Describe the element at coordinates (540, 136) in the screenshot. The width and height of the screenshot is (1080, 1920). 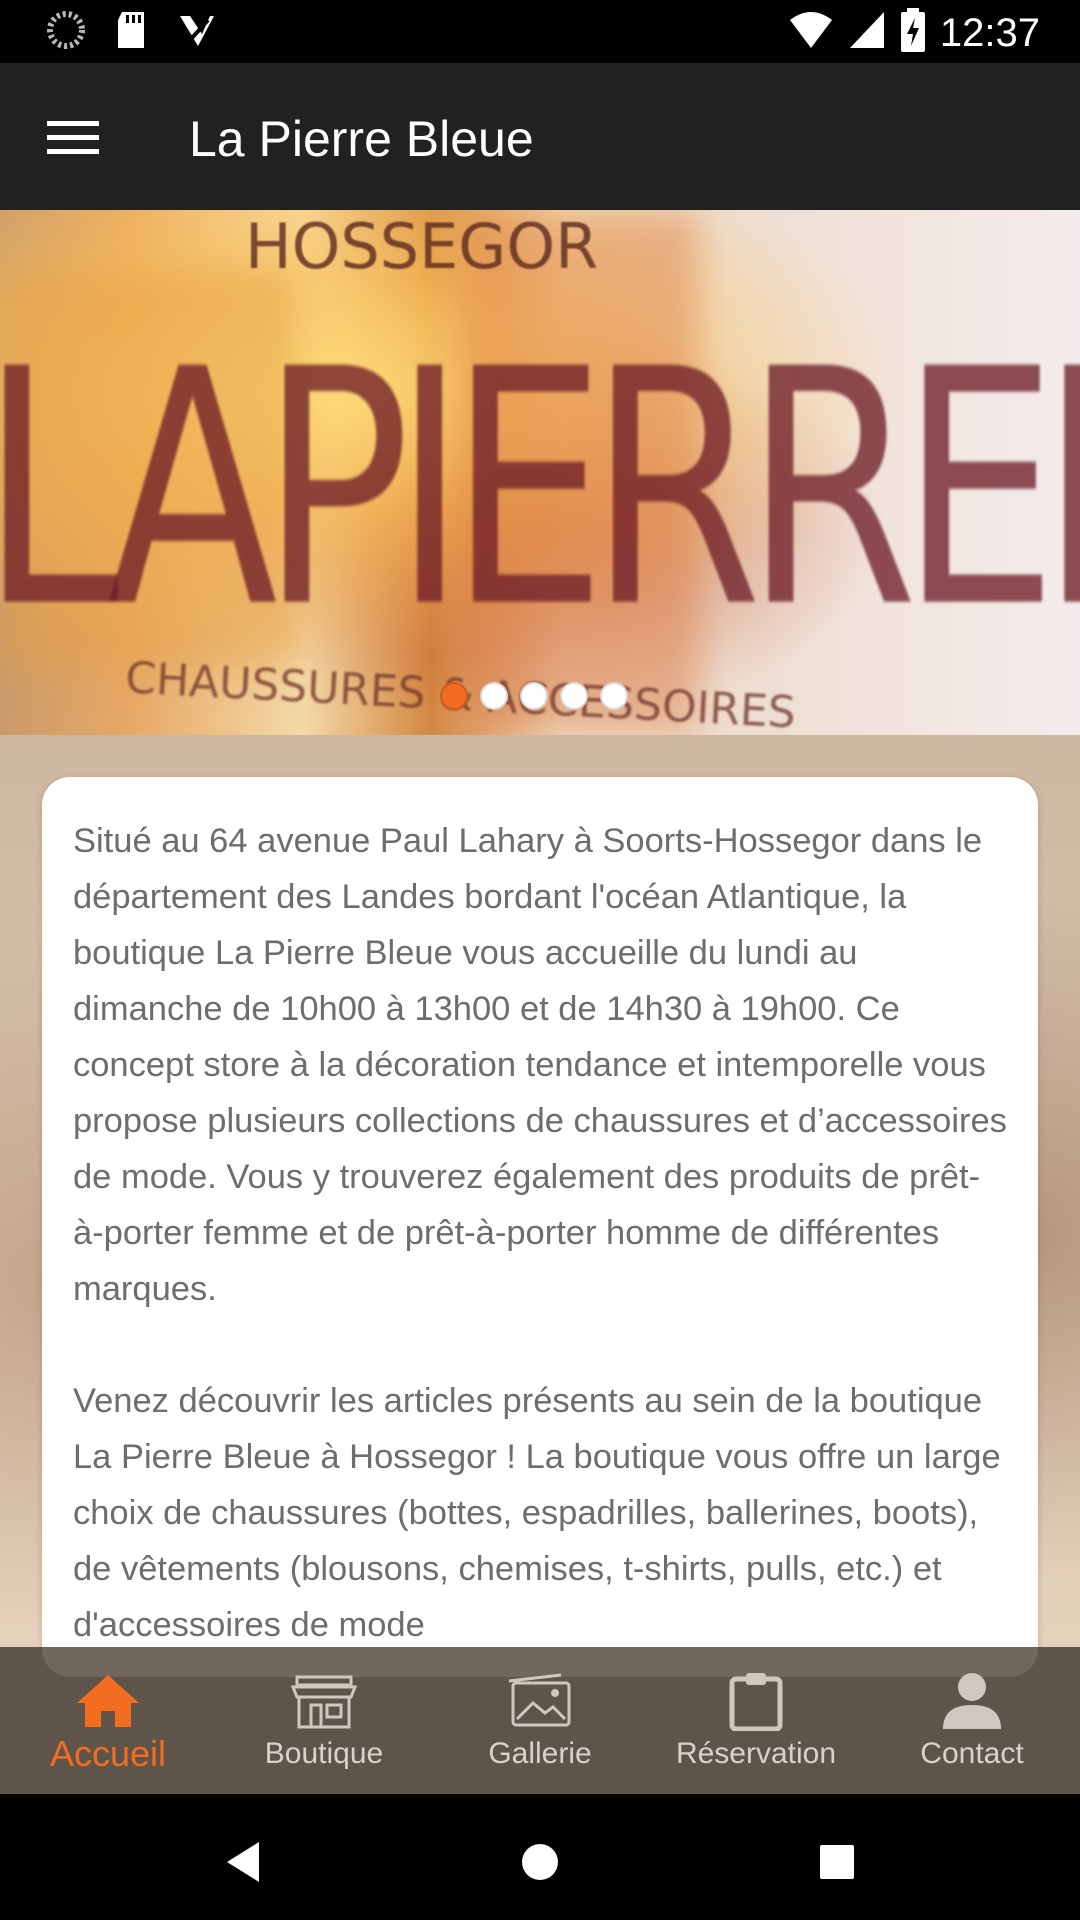
I see `app-bar: La Pierre Bleue` at that location.